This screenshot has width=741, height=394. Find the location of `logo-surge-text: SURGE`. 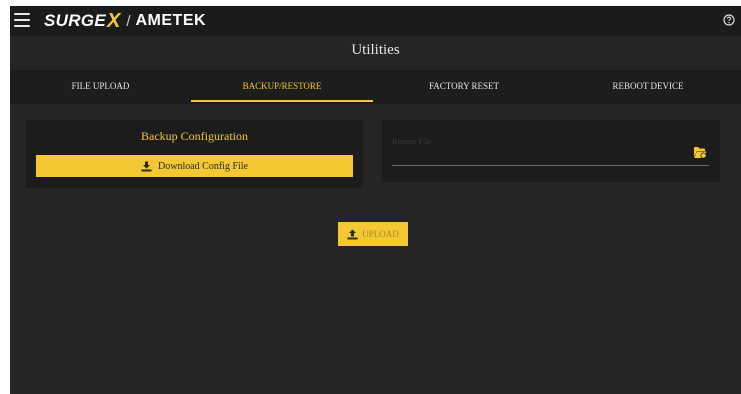

logo-surge-text: SURGE is located at coordinates (75, 20).